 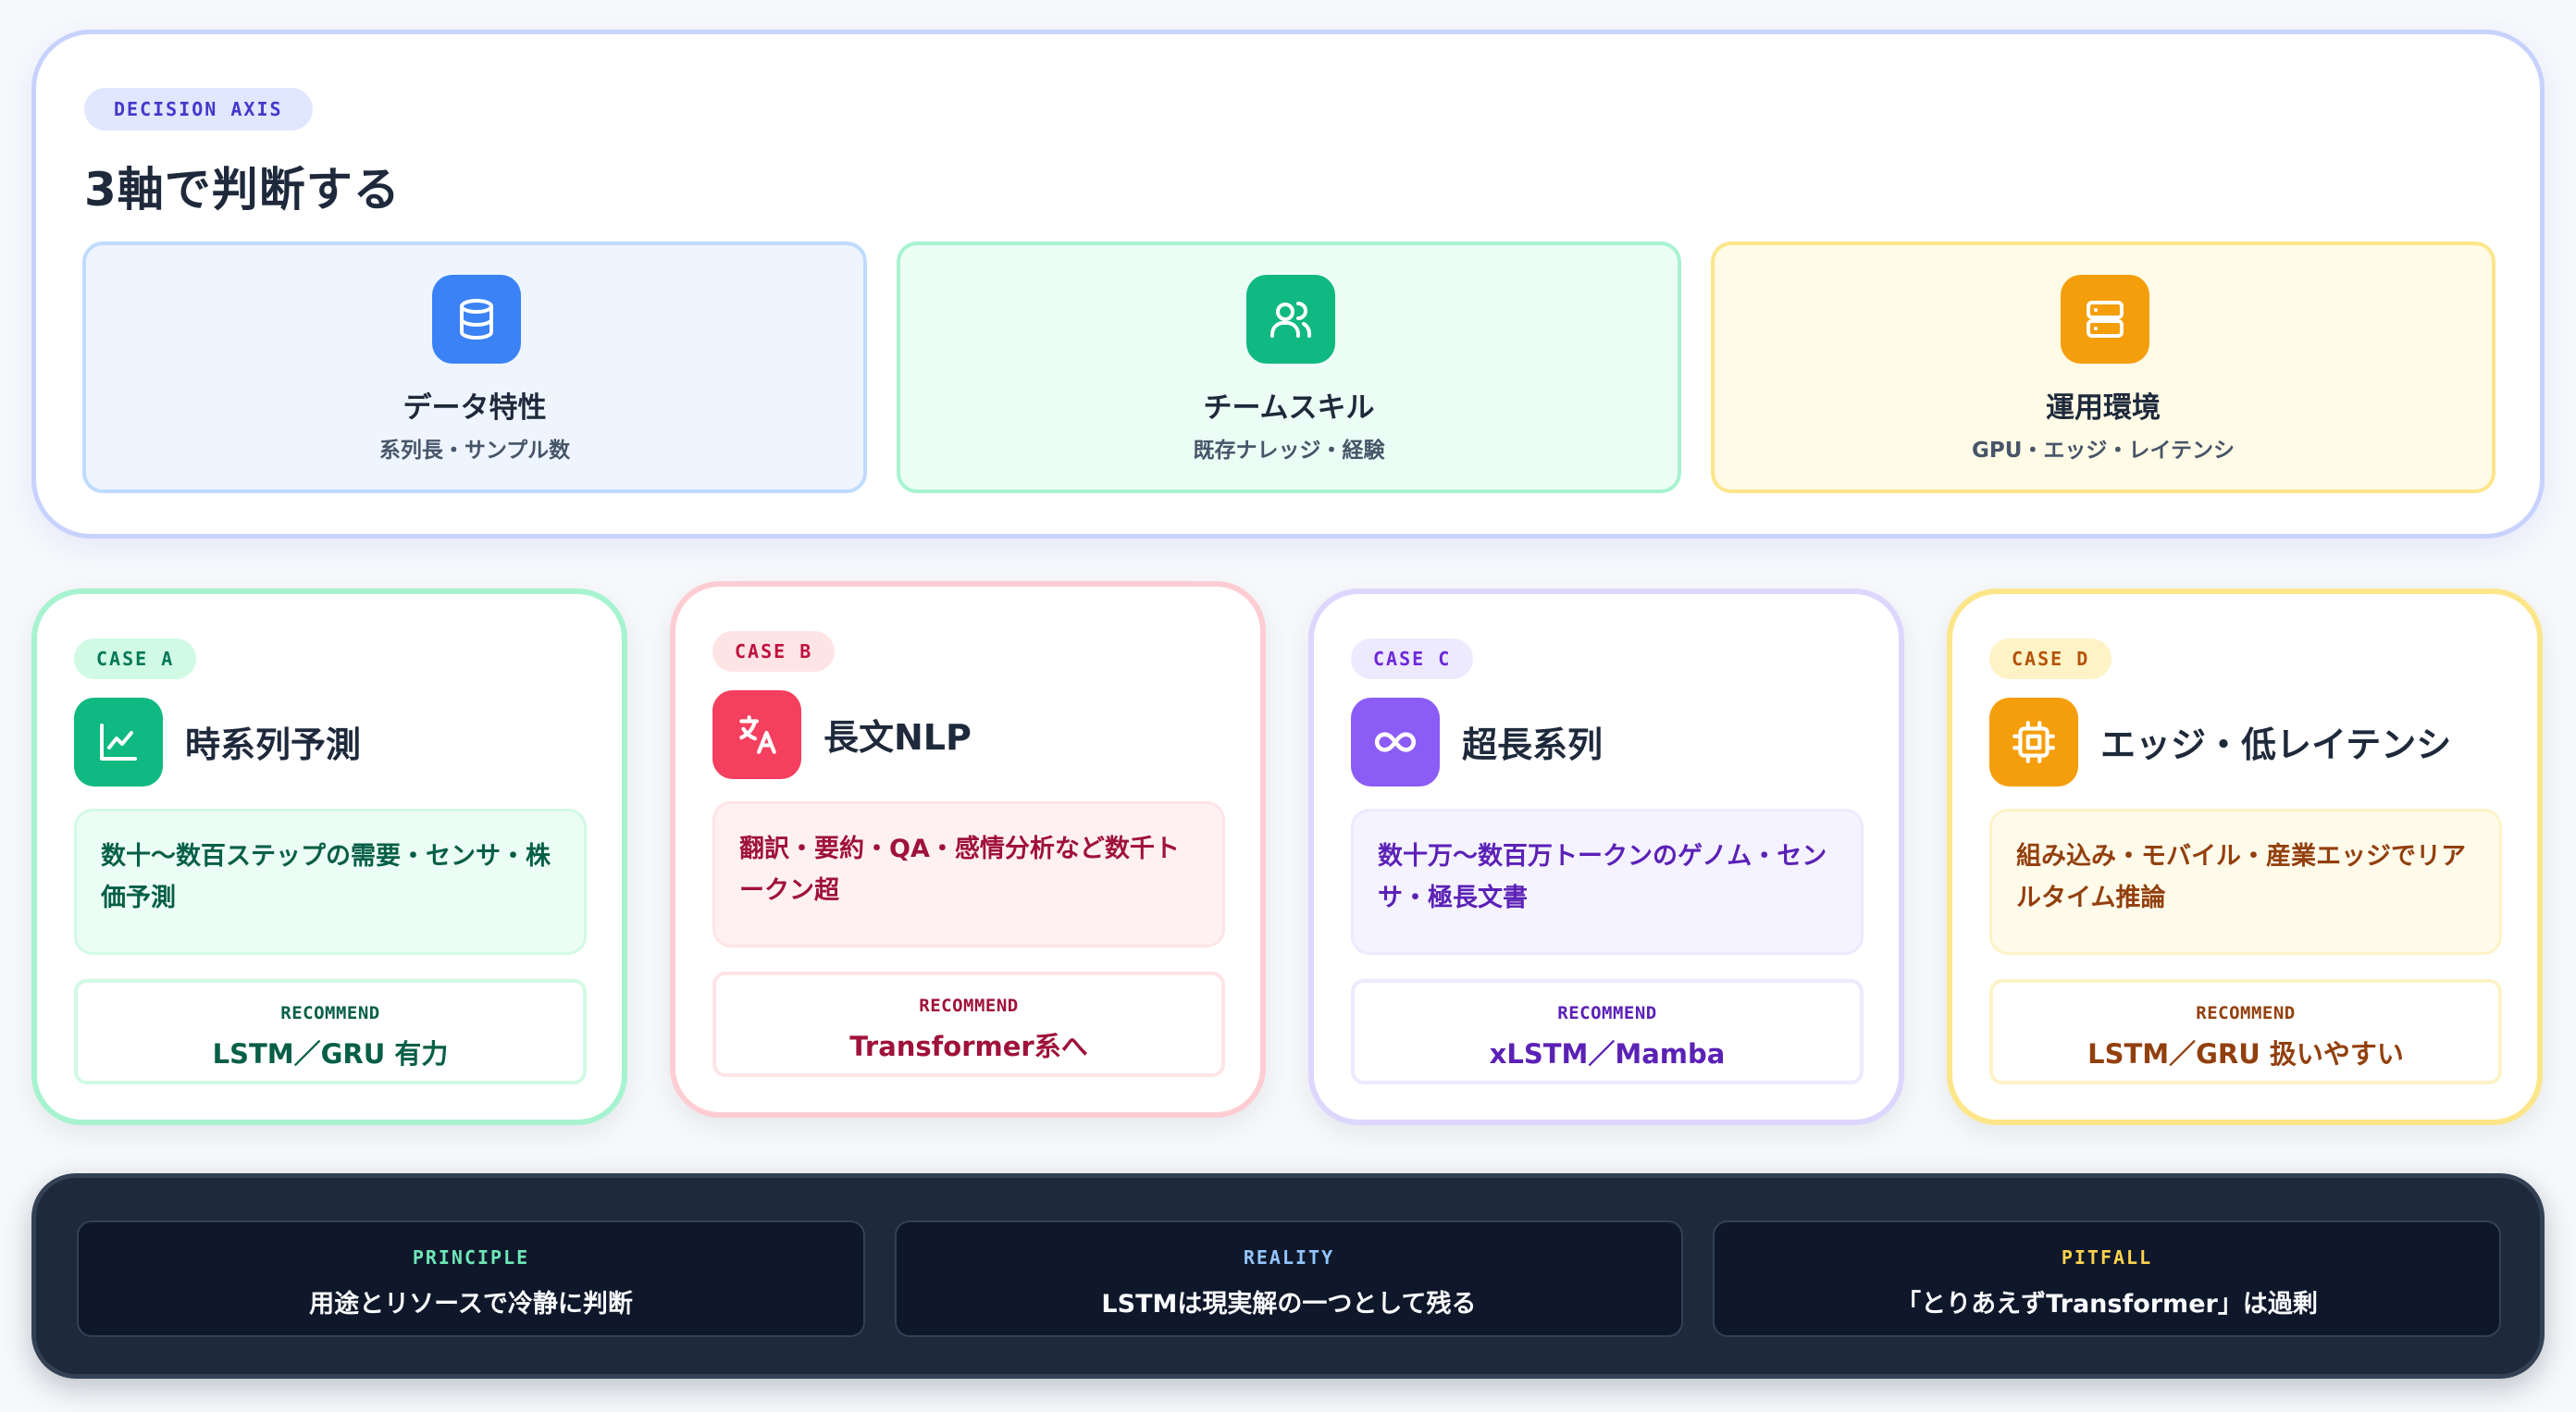 What do you see at coordinates (2105, 319) in the screenshot?
I see `server-icon` at bounding box center [2105, 319].